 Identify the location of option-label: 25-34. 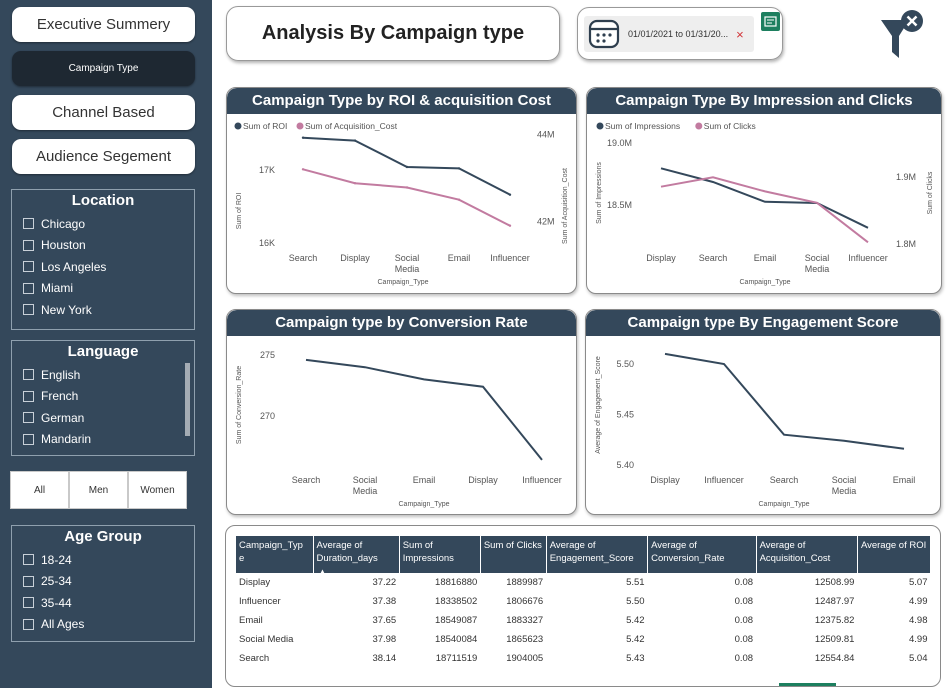
(56, 581).